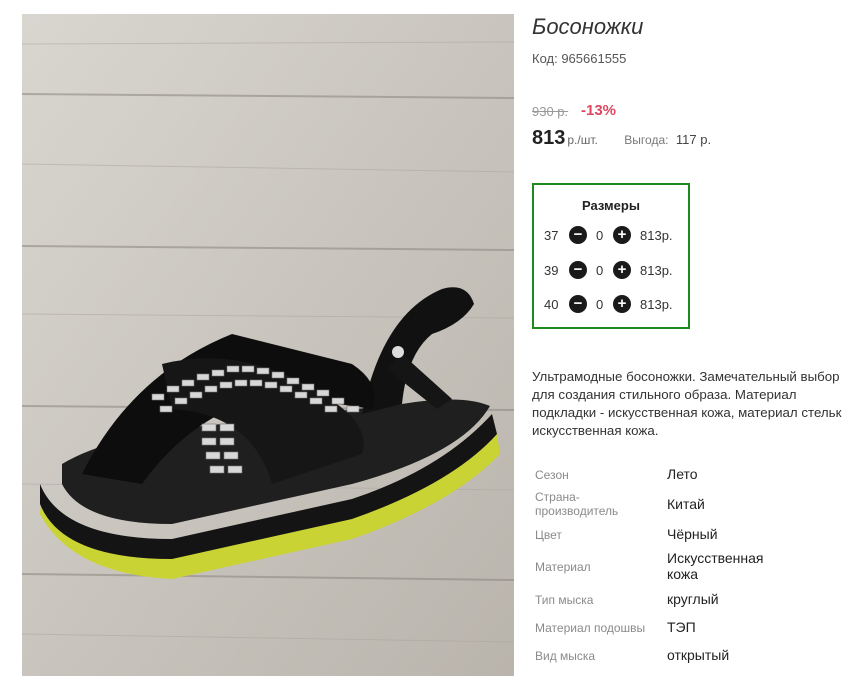 Image resolution: width=842 pixels, height=676 pixels. What do you see at coordinates (551, 270) in the screenshot?
I see `size-value: 39` at bounding box center [551, 270].